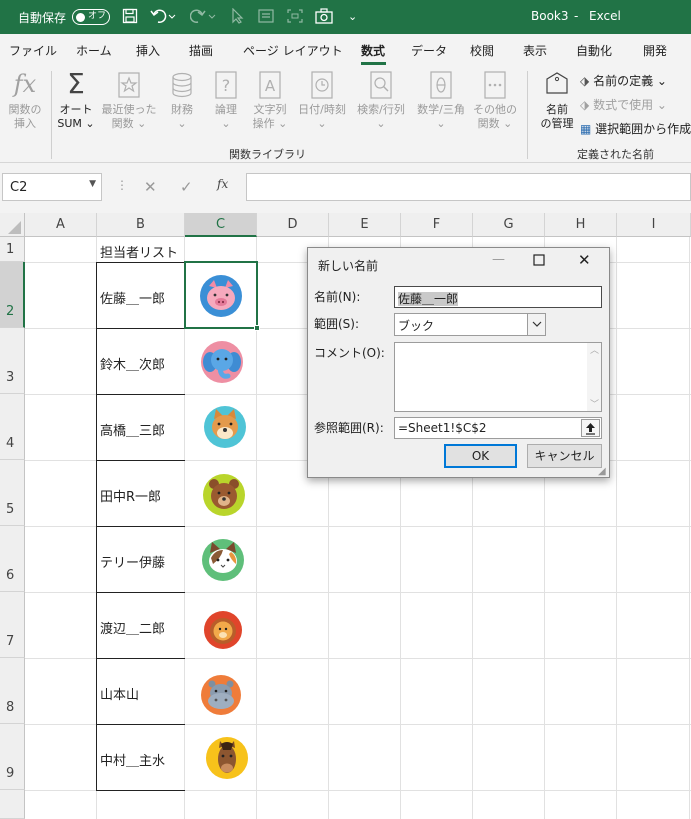 This screenshot has width=691, height=819. Describe the element at coordinates (539, 262) in the screenshot. I see `maximize-icon` at that location.